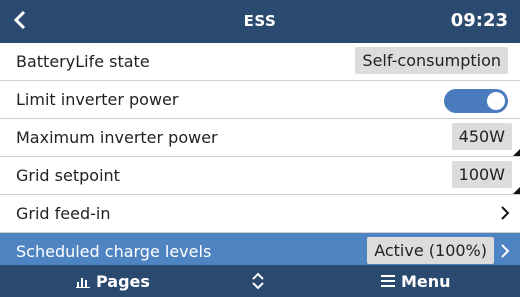 This screenshot has width=520, height=297. I want to click on row-label: Maximum inverter power, so click(117, 137).